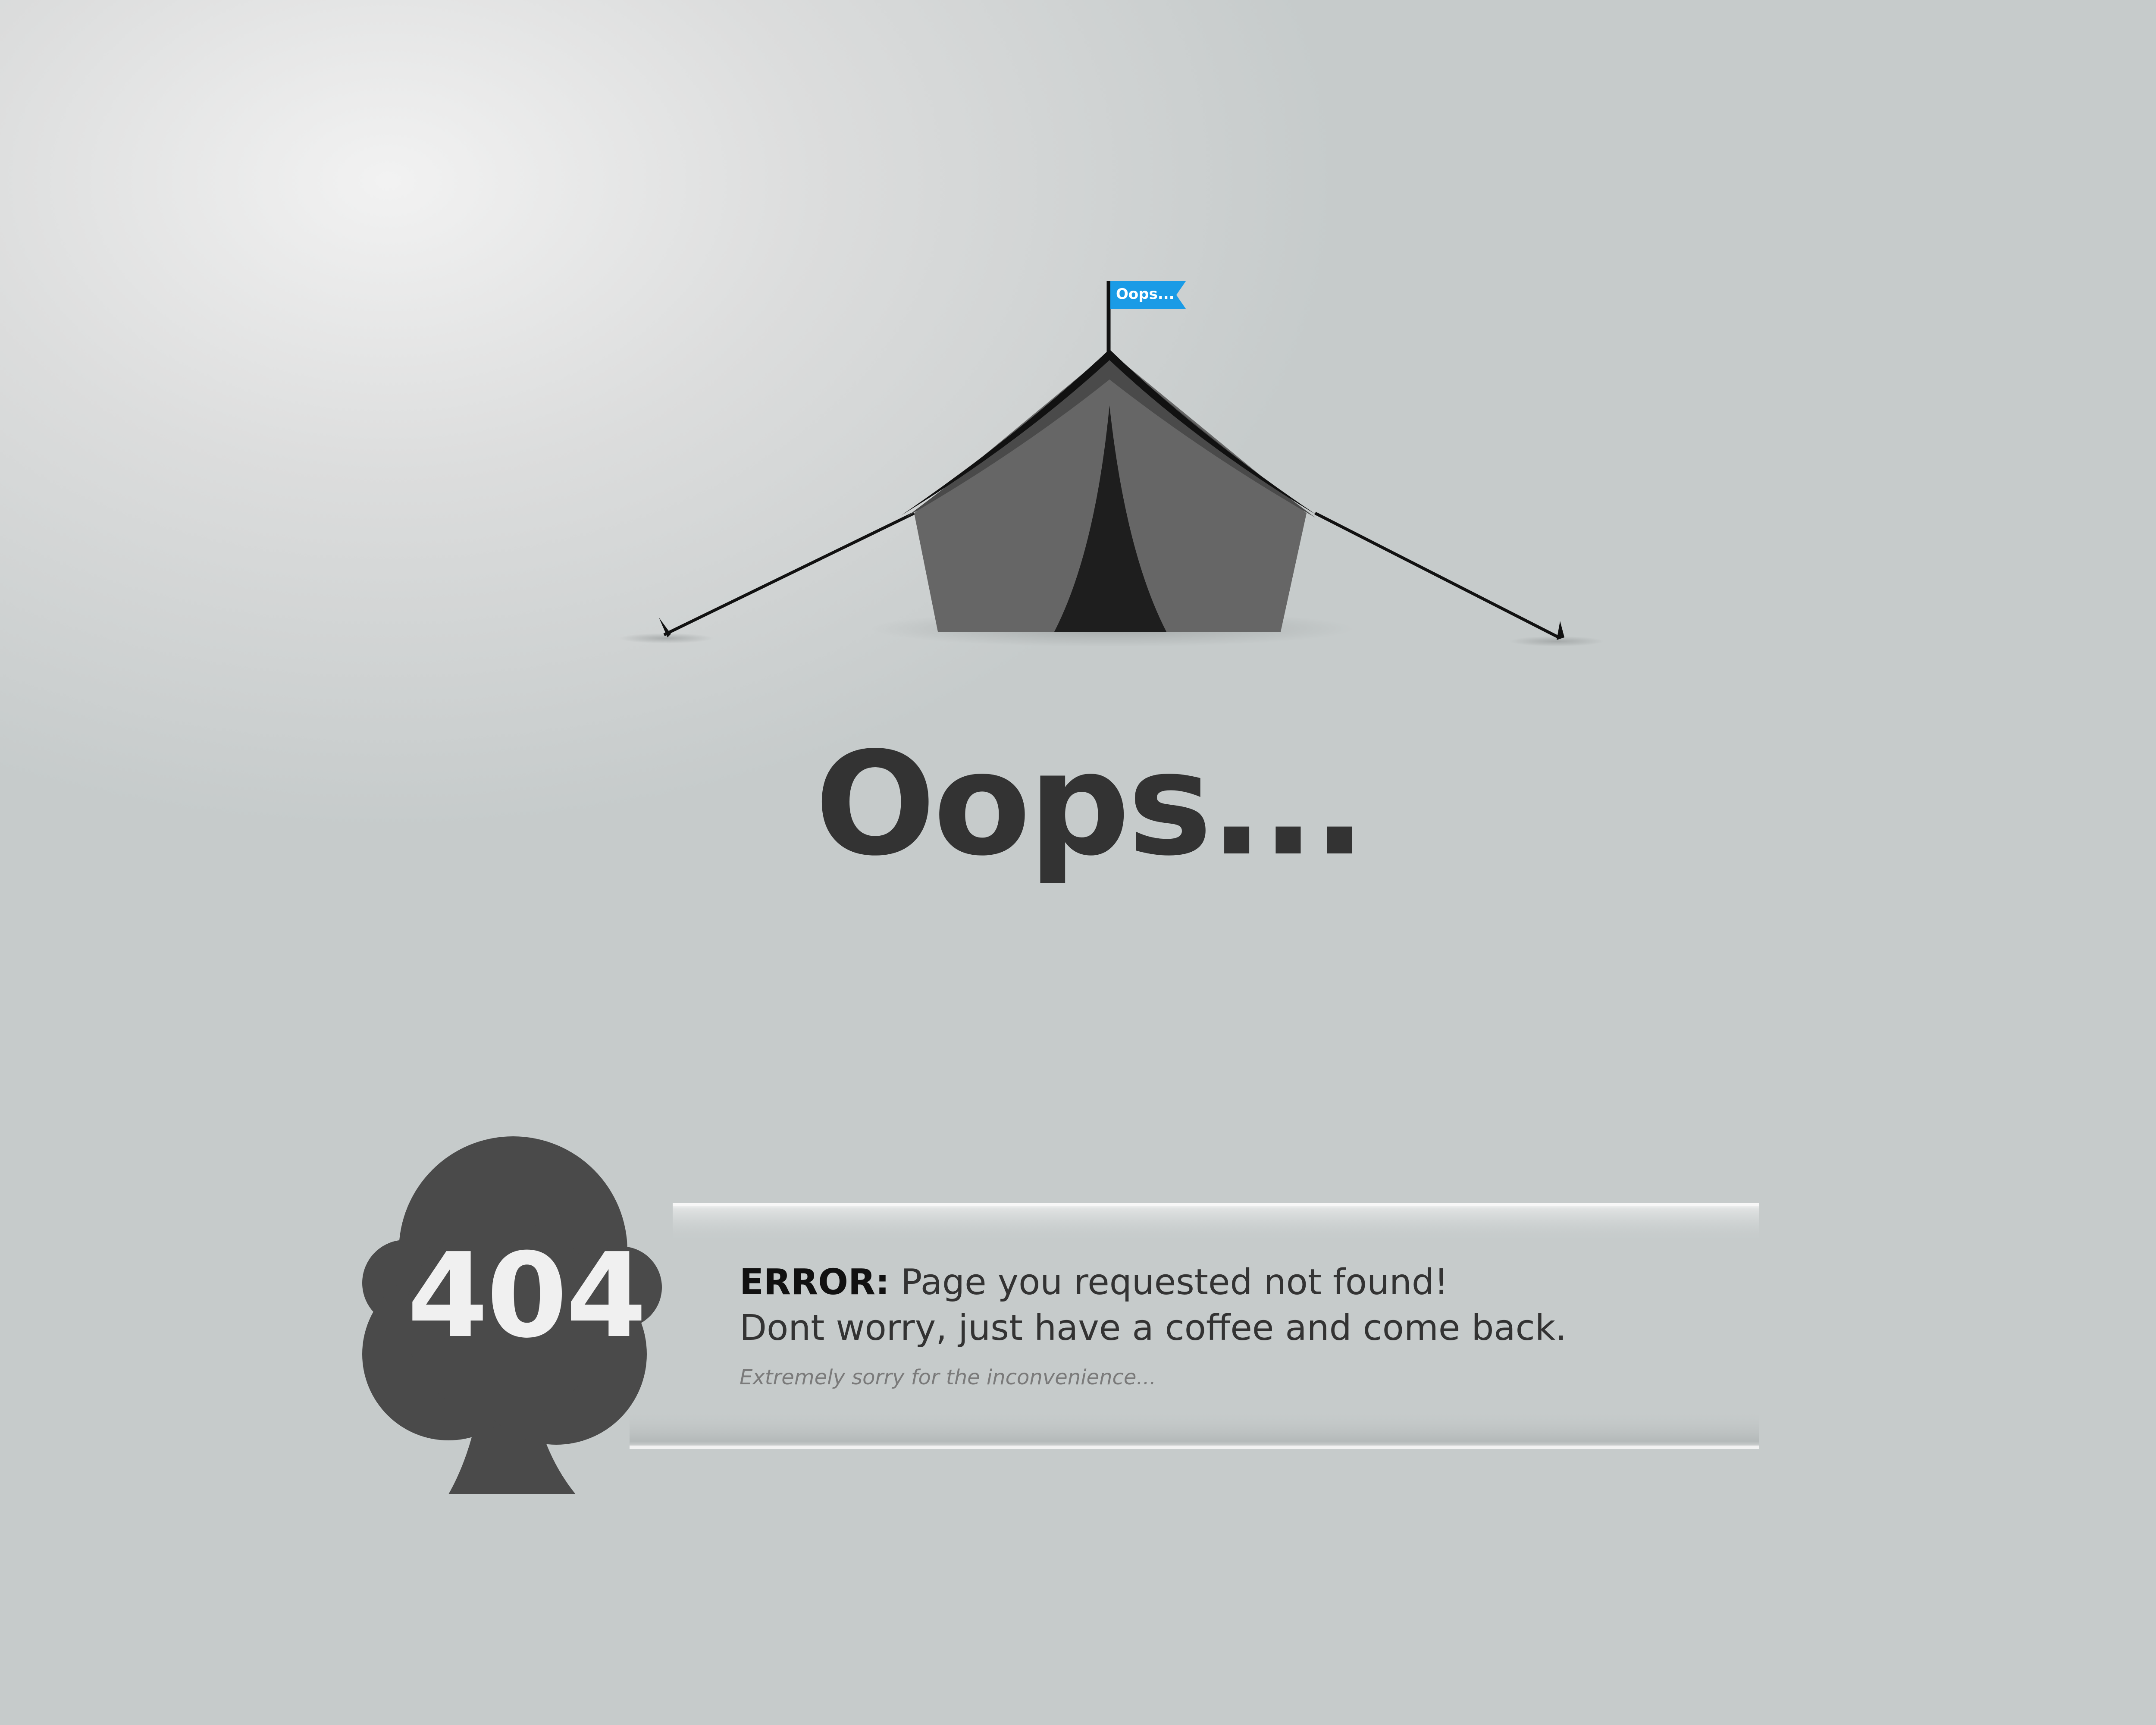 Image resolution: width=2156 pixels, height=1725 pixels. I want to click on error-code: 404, so click(527, 1296).